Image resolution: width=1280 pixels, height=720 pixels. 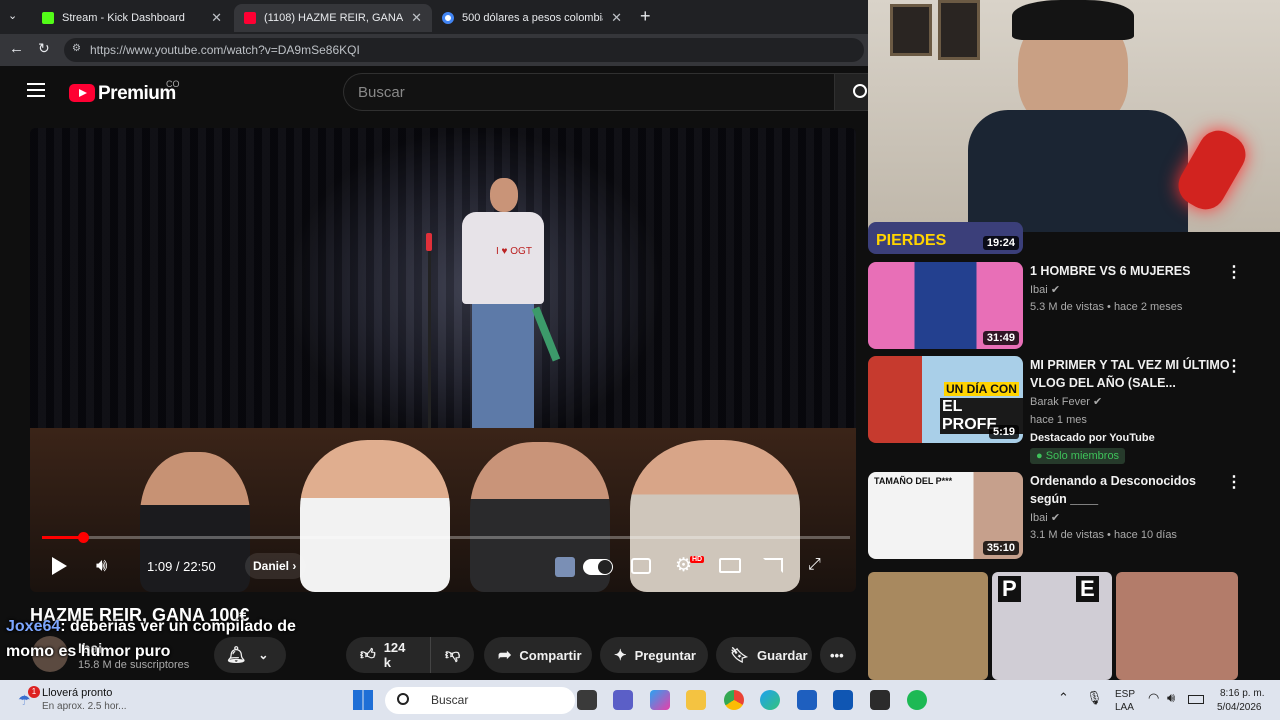 What do you see at coordinates (1239, 707) in the screenshot?
I see `clock-date: 5/04/2026` at bounding box center [1239, 707].